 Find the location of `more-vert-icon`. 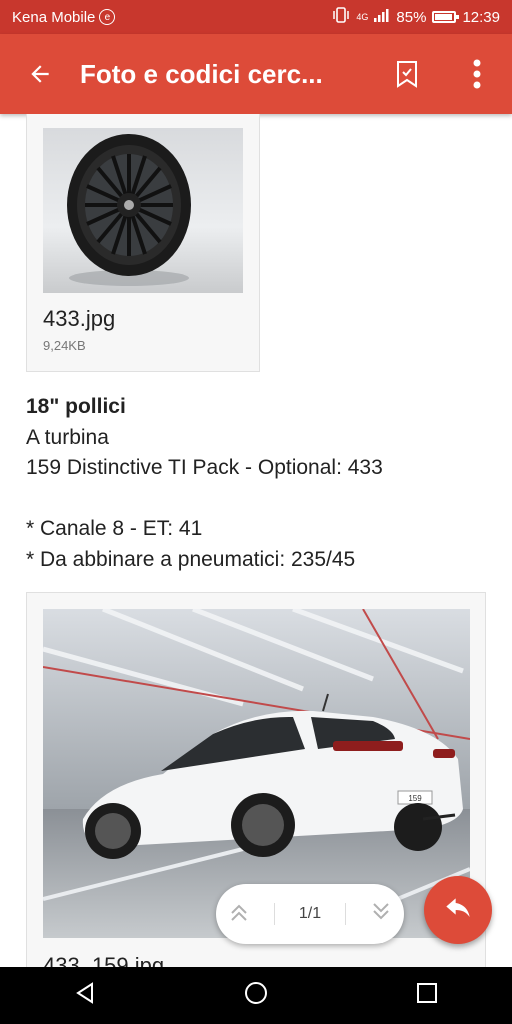

more-vert-icon is located at coordinates (477, 74).